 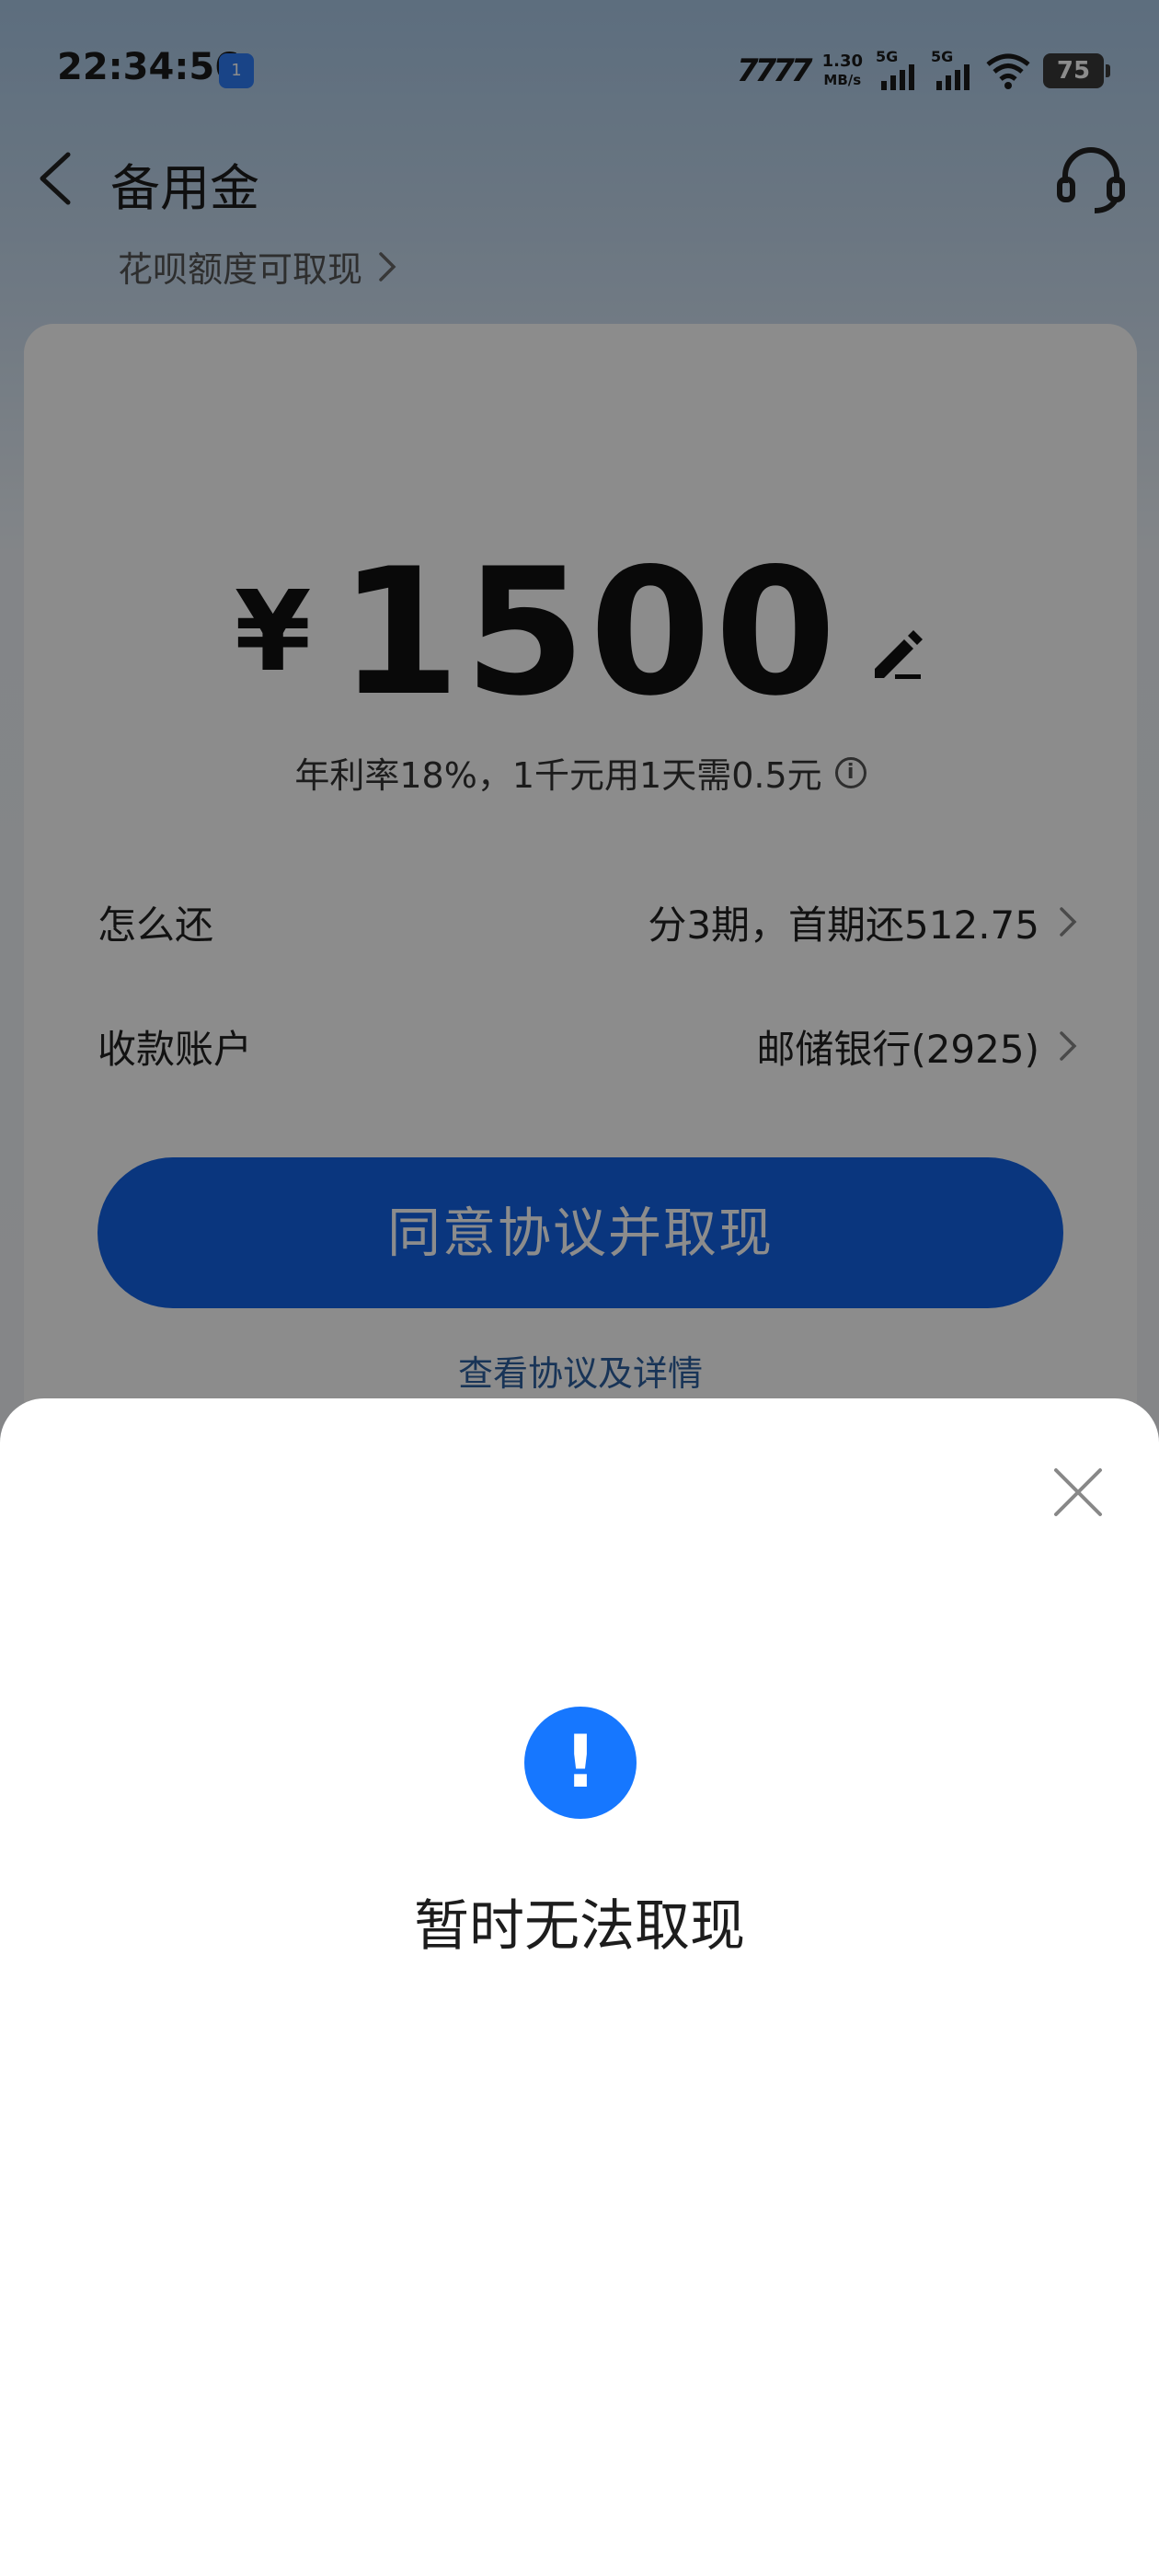 I want to click on alert-icon: !, so click(x=580, y=1763).